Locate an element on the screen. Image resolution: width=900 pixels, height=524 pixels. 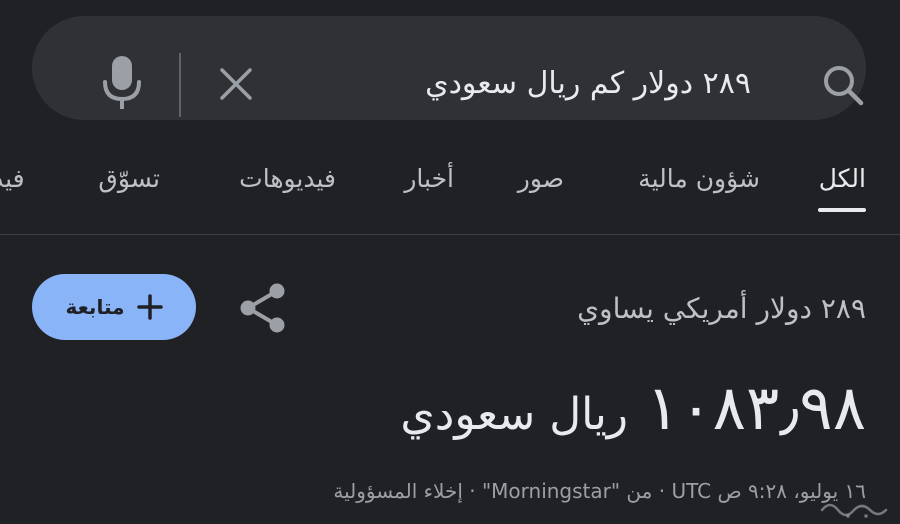
site-watermark-icon is located at coordinates (854, 510).